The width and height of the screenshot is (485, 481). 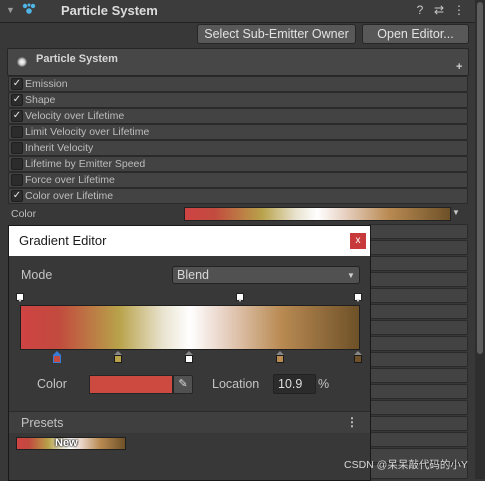 What do you see at coordinates (63, 240) in the screenshot?
I see `gradient-editor-title: Gradient Editor` at bounding box center [63, 240].